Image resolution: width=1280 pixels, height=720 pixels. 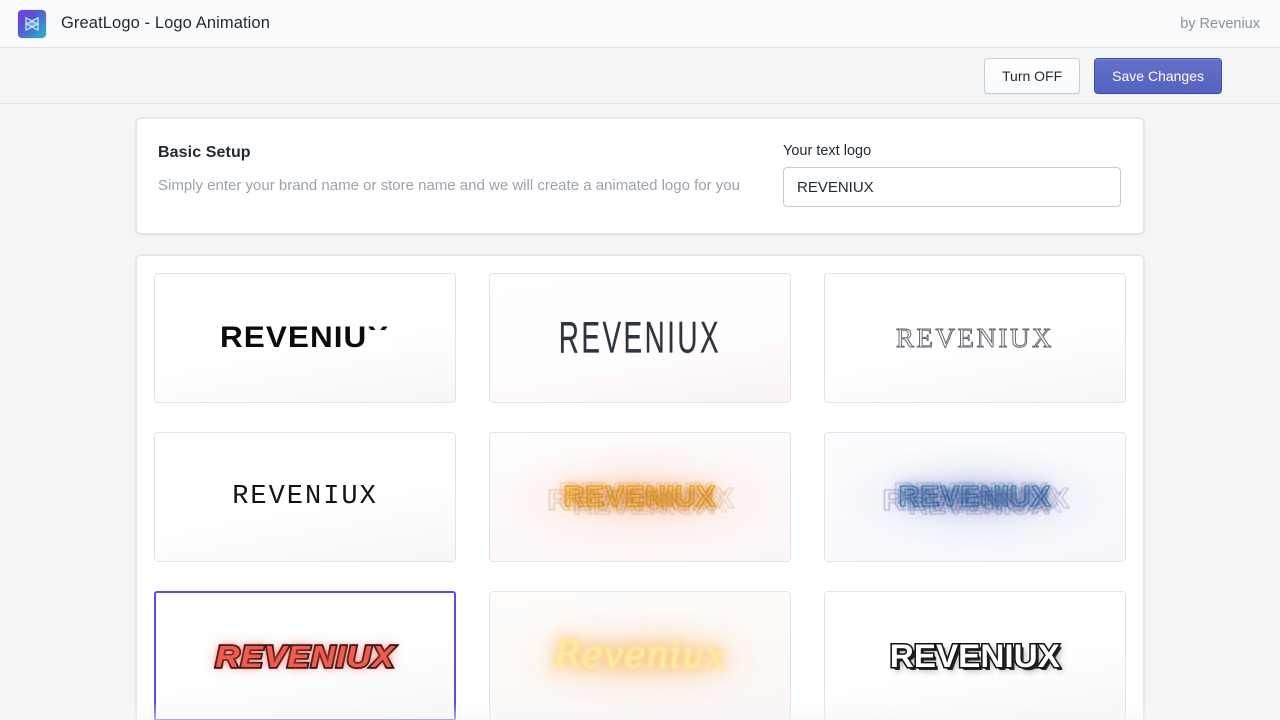 I want to click on style-option-red-outline: REVENIUX, so click(x=305, y=655).